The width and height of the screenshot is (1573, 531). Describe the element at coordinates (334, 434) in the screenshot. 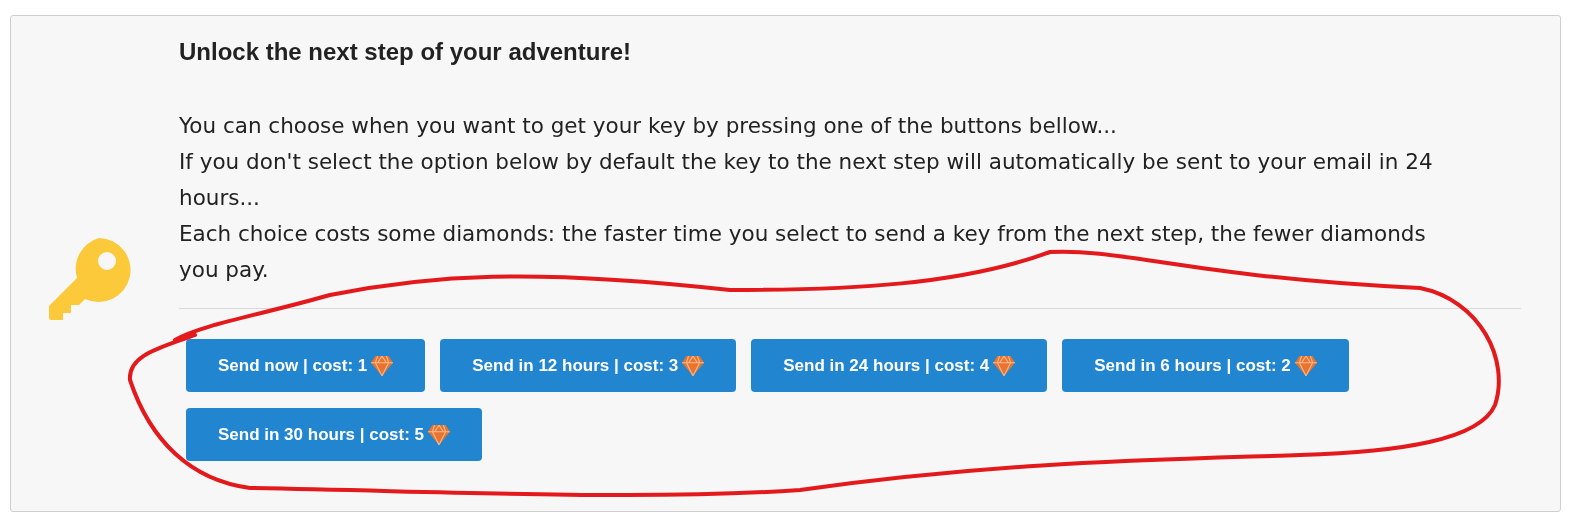

I see `send-button: Send in 30 hours | cost: 5` at that location.